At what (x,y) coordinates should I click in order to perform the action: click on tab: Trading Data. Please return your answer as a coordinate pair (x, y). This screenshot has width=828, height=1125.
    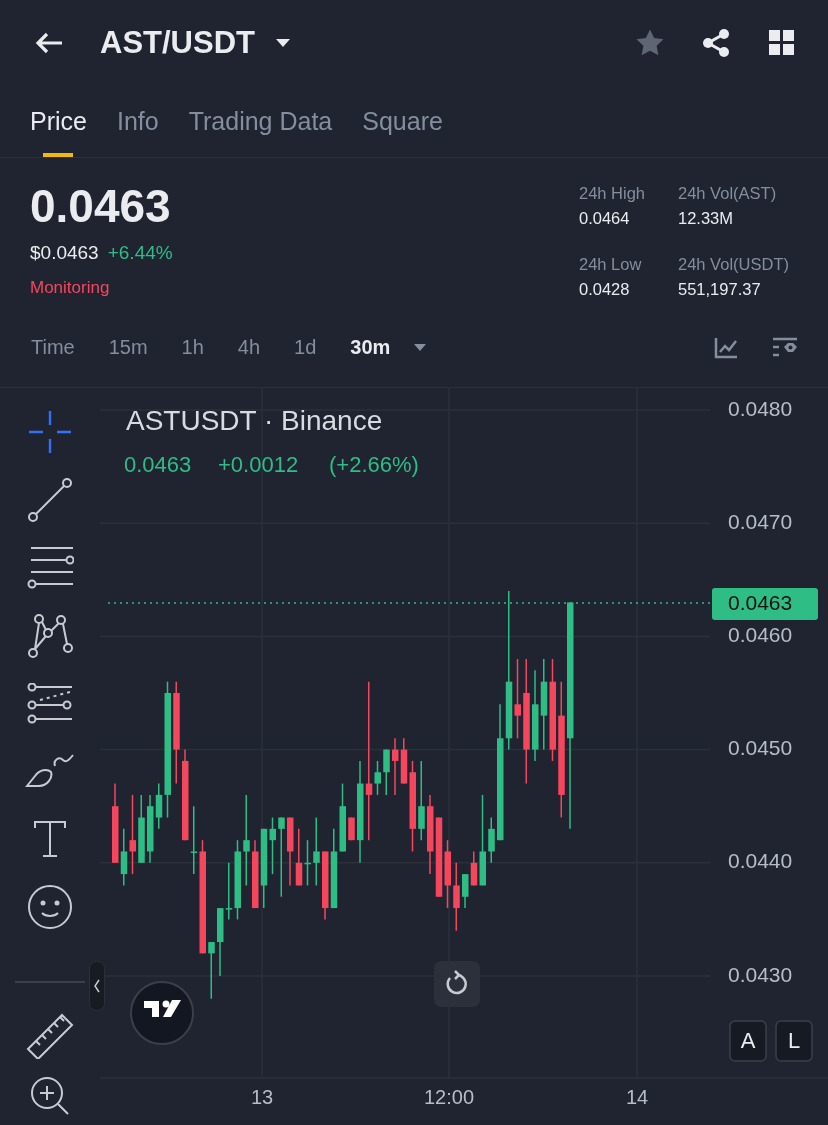
    Looking at the image, I should click on (260, 121).